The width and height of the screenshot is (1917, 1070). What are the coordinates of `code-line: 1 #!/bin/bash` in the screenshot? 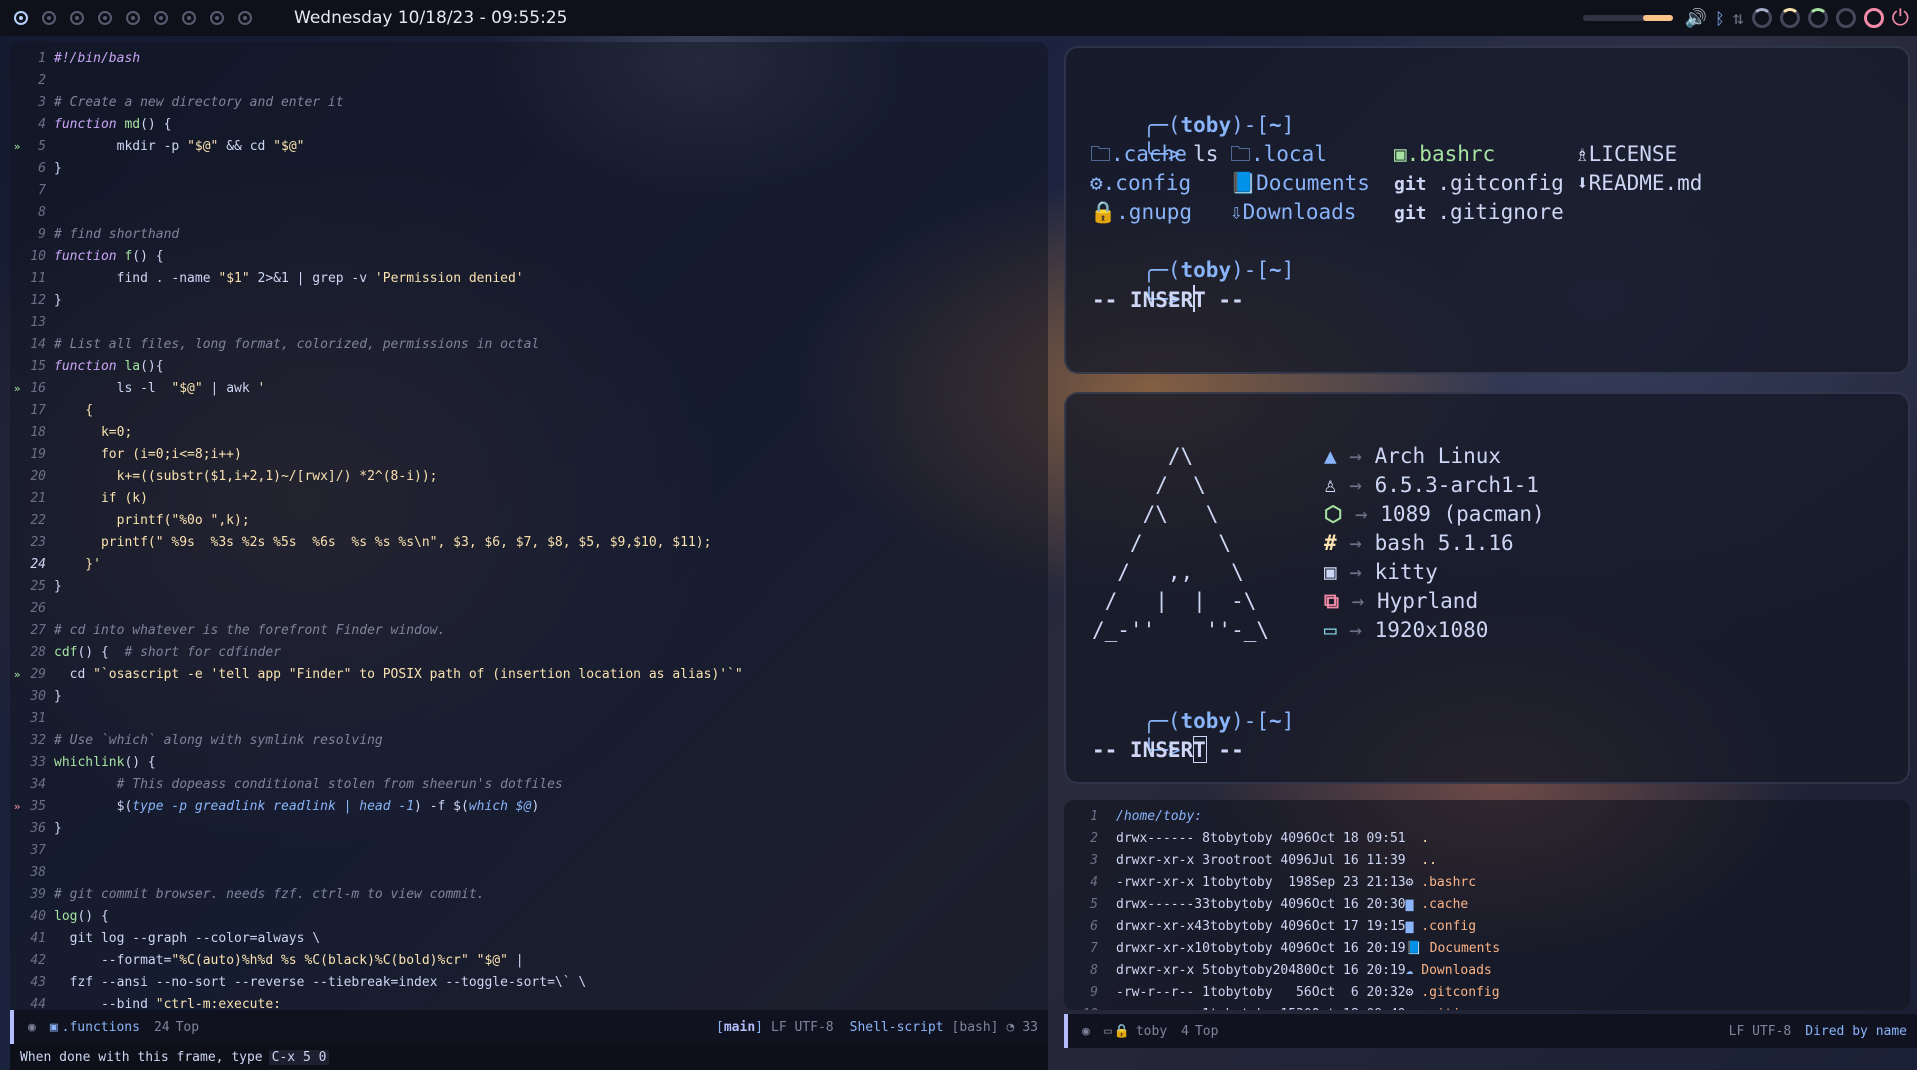 It's located at (529, 59).